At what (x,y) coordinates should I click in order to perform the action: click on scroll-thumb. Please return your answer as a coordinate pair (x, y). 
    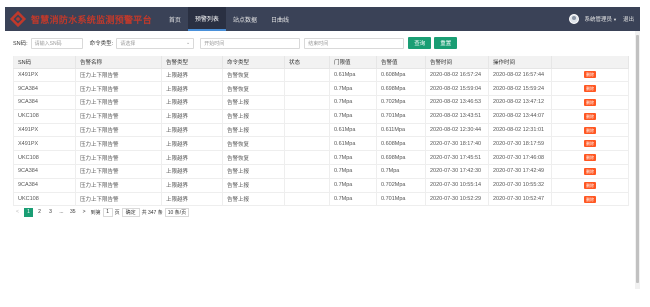
    Looking at the image, I should click on (637, 159).